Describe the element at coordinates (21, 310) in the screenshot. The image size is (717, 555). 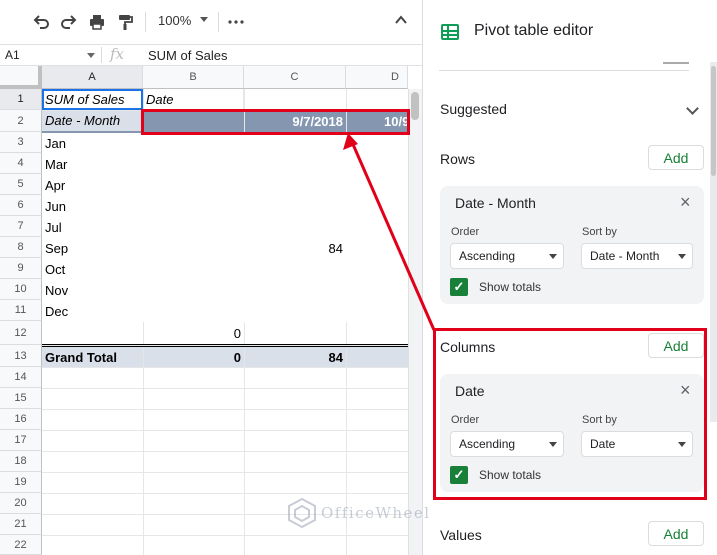
I see `row-header: 11` at that location.